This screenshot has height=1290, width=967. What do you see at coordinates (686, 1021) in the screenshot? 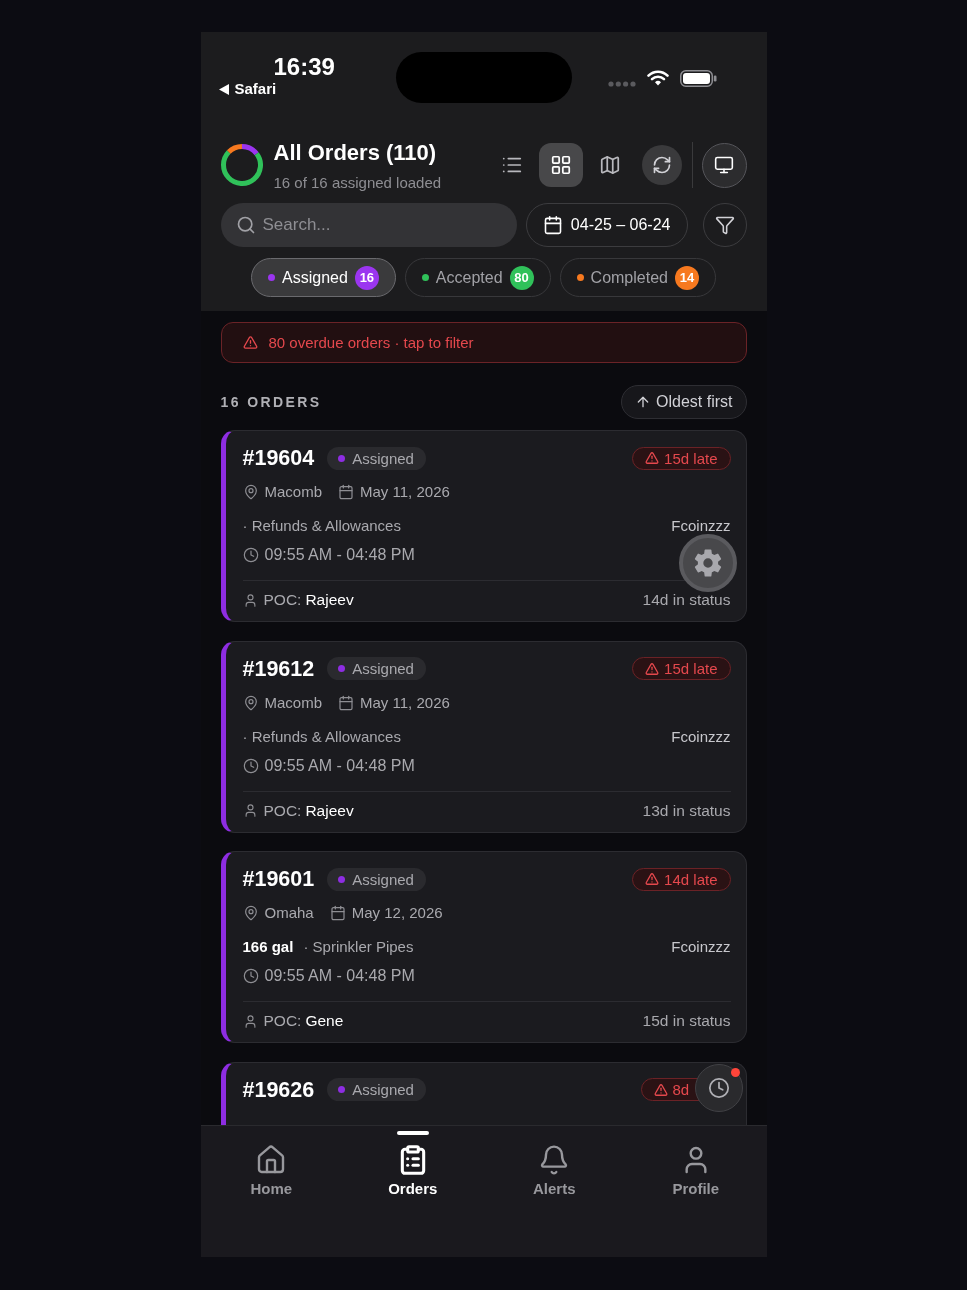
I see `status-duration: 15d in status` at bounding box center [686, 1021].